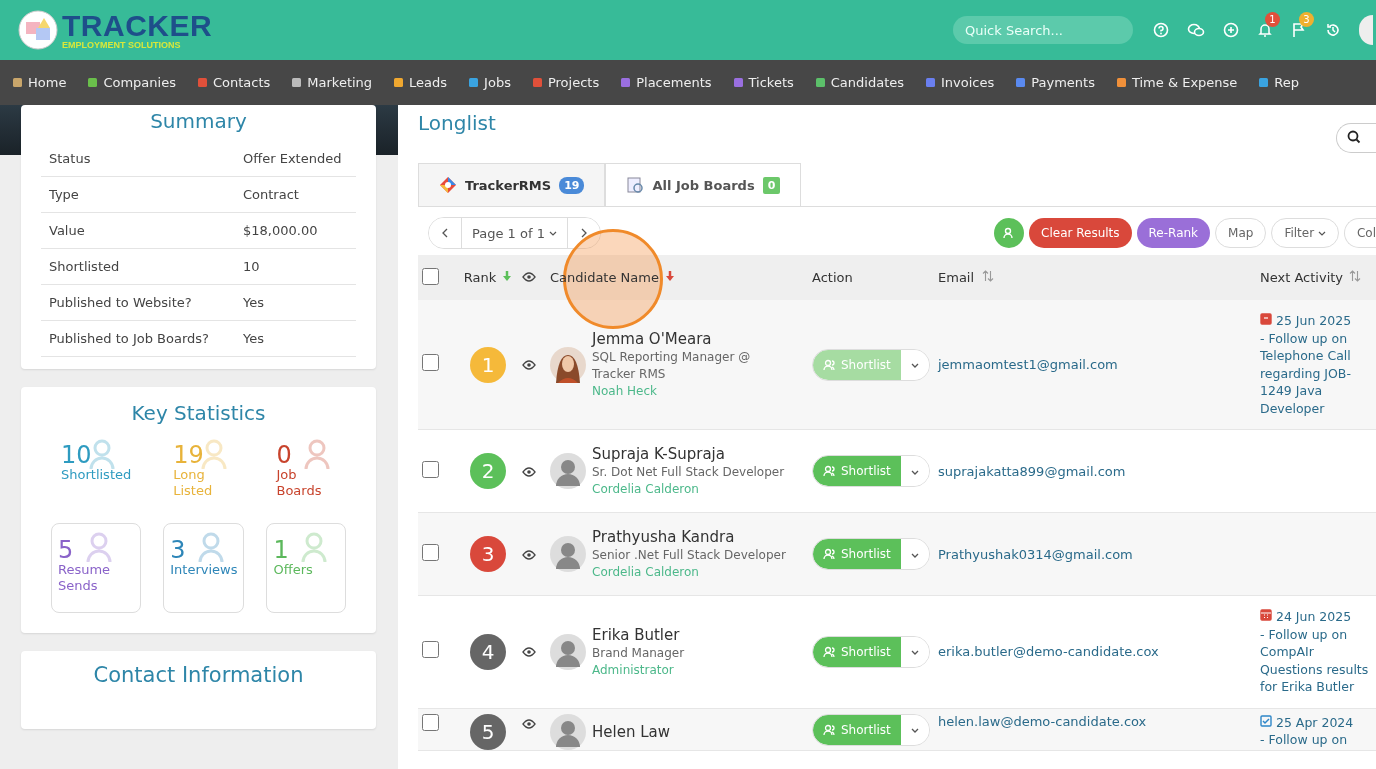 This screenshot has width=1376, height=769. What do you see at coordinates (1196, 30) in the screenshot?
I see `chat-icon` at bounding box center [1196, 30].